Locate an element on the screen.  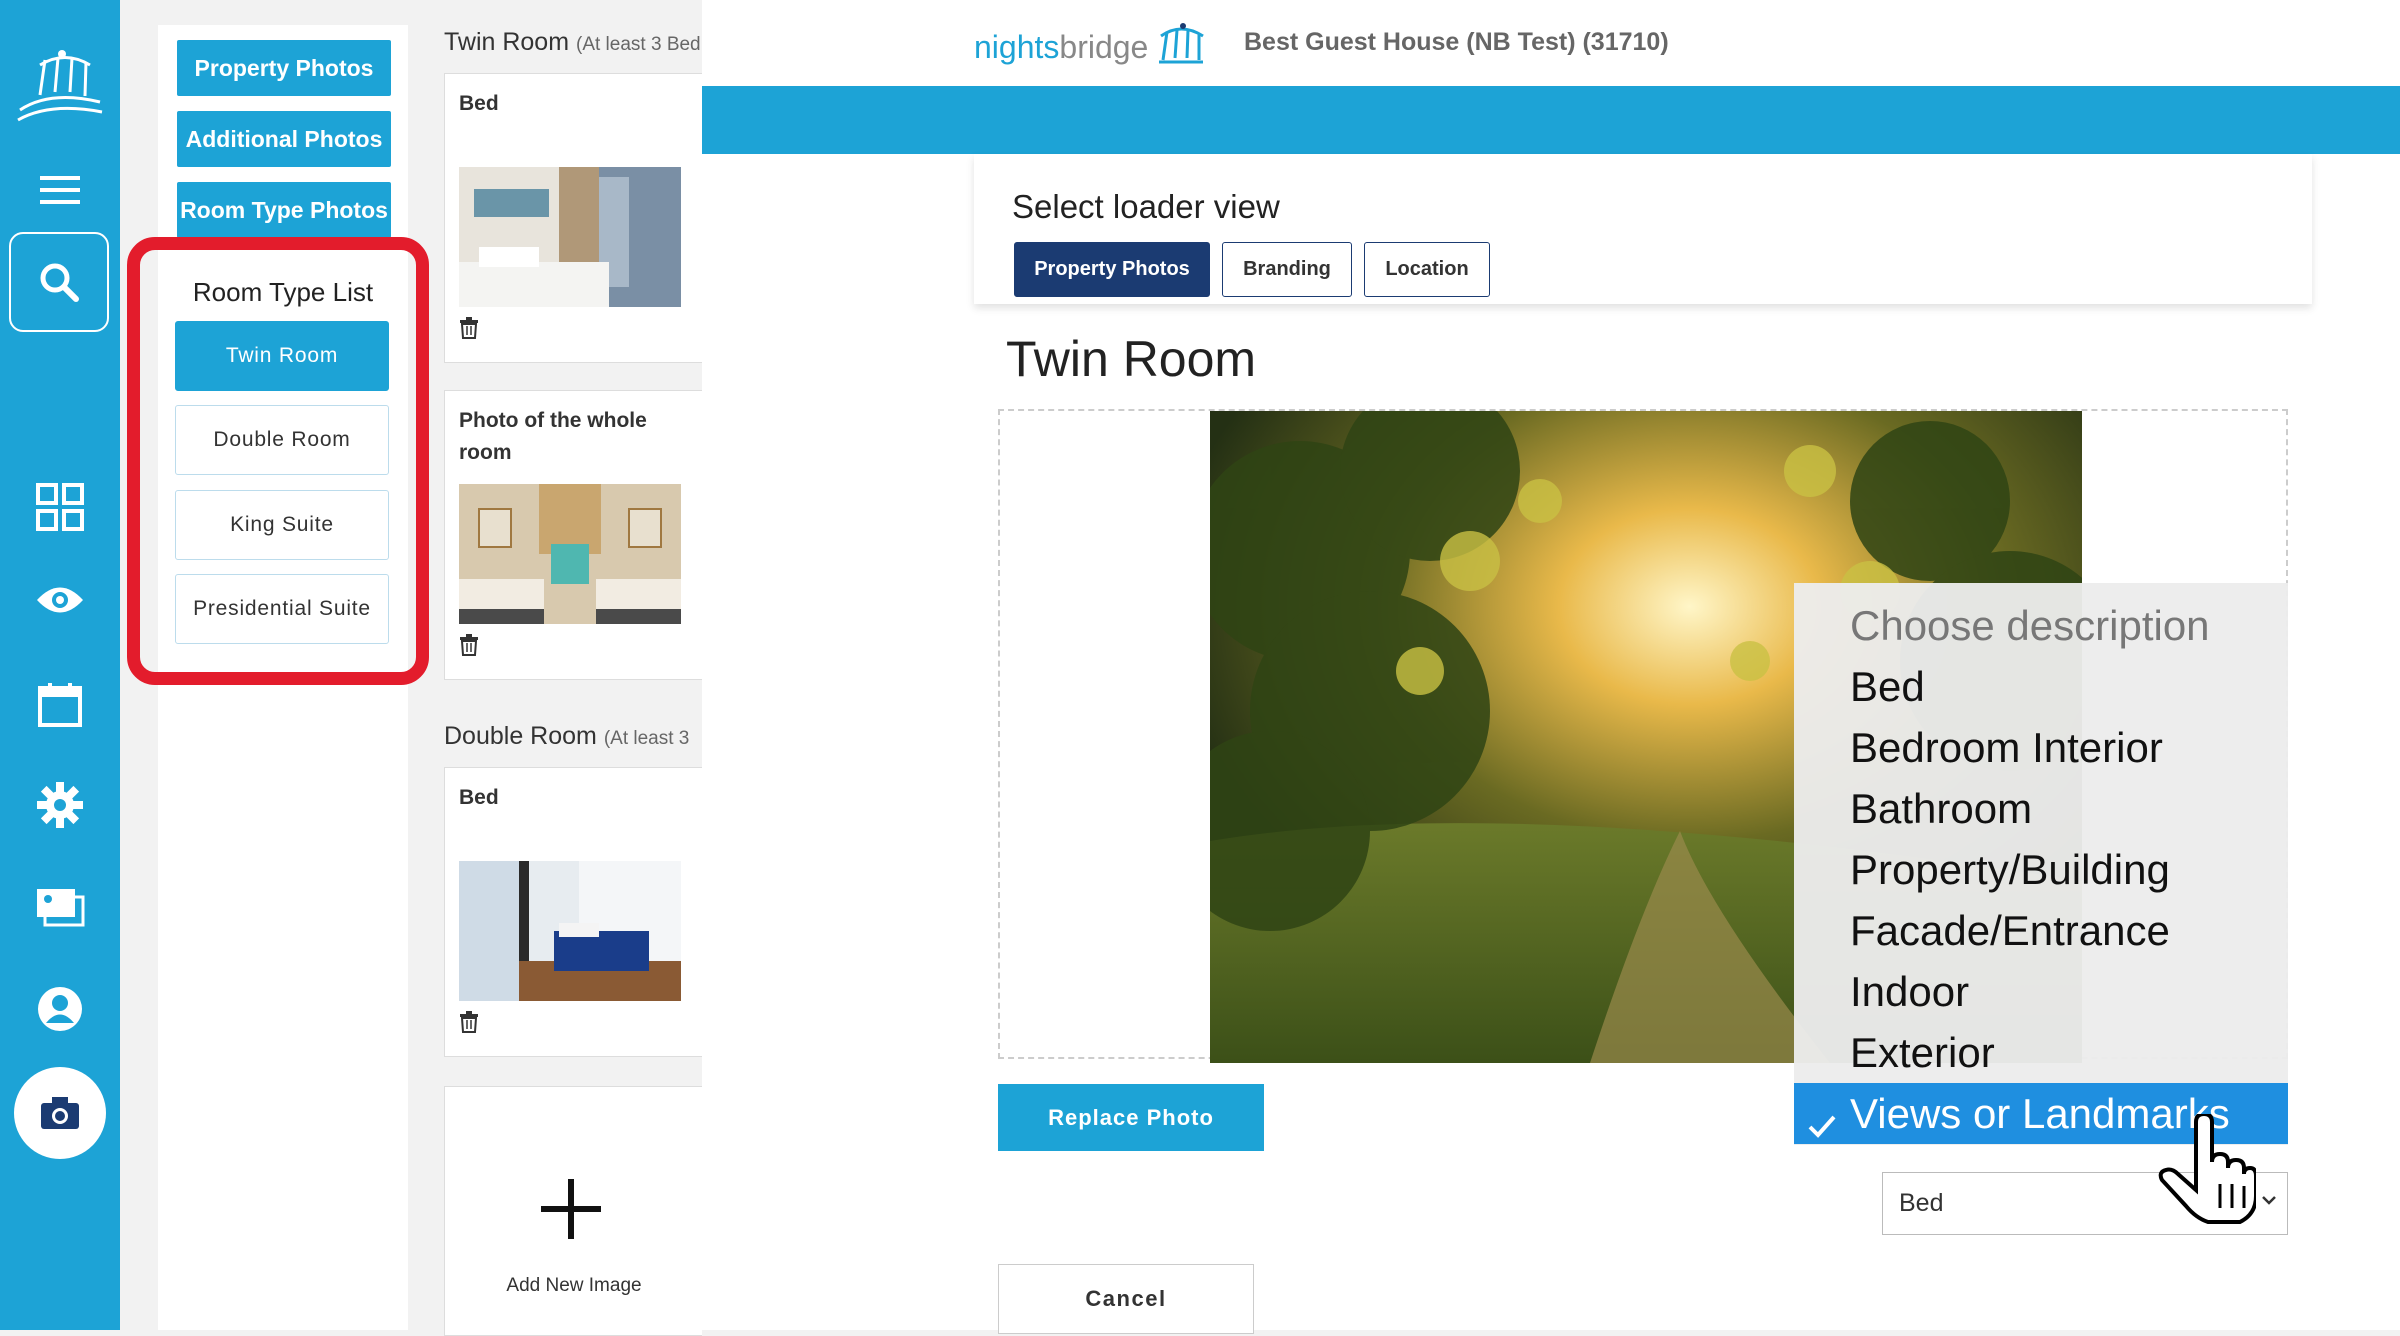
header-band is located at coordinates (1551, 120).